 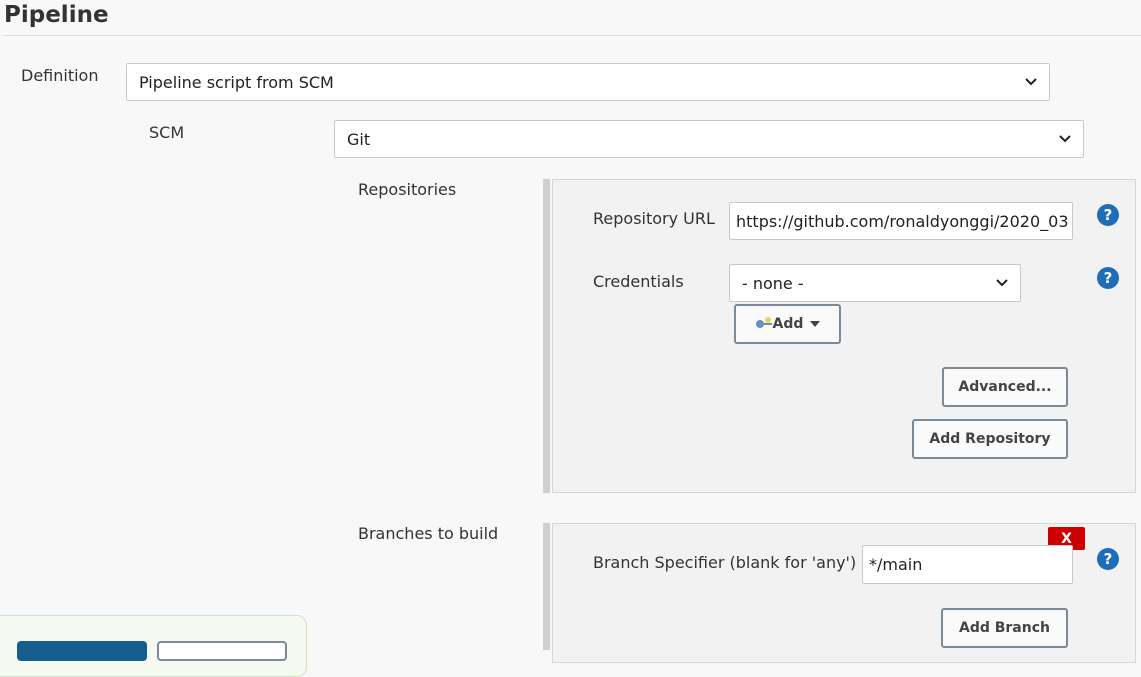 I want to click on branches-label: Branches to build, so click(x=428, y=533).